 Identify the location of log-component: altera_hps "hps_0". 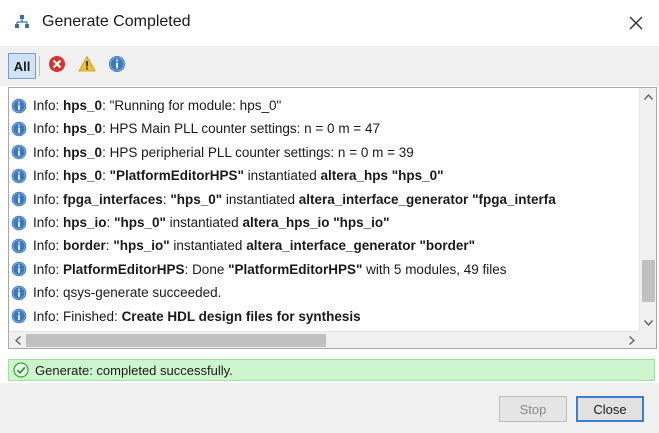
(382, 176).